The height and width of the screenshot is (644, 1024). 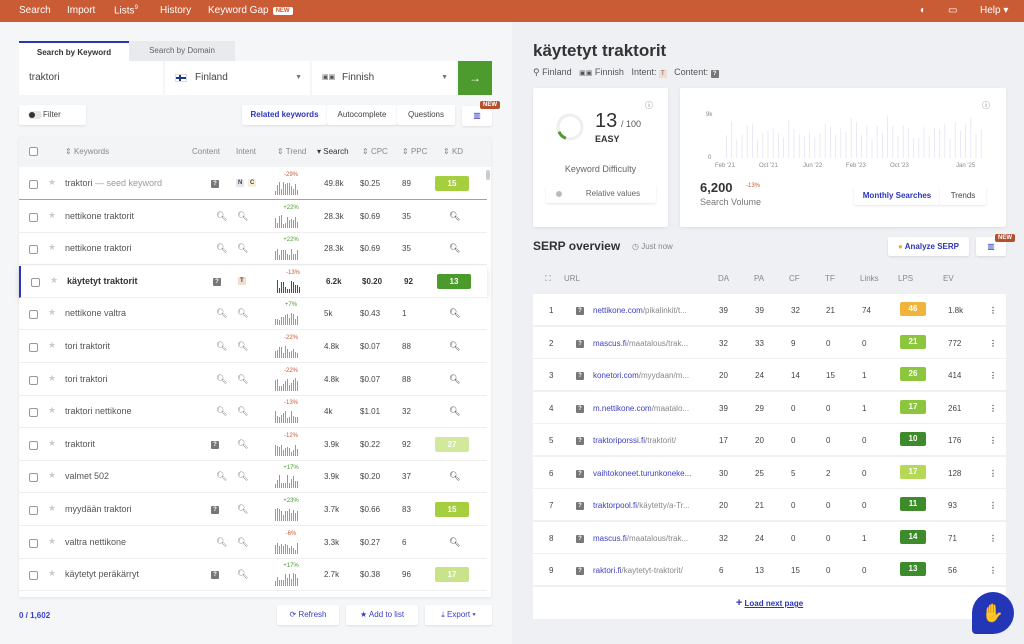 I want to click on keyword-text: valtra nettikone, so click(x=95, y=542).